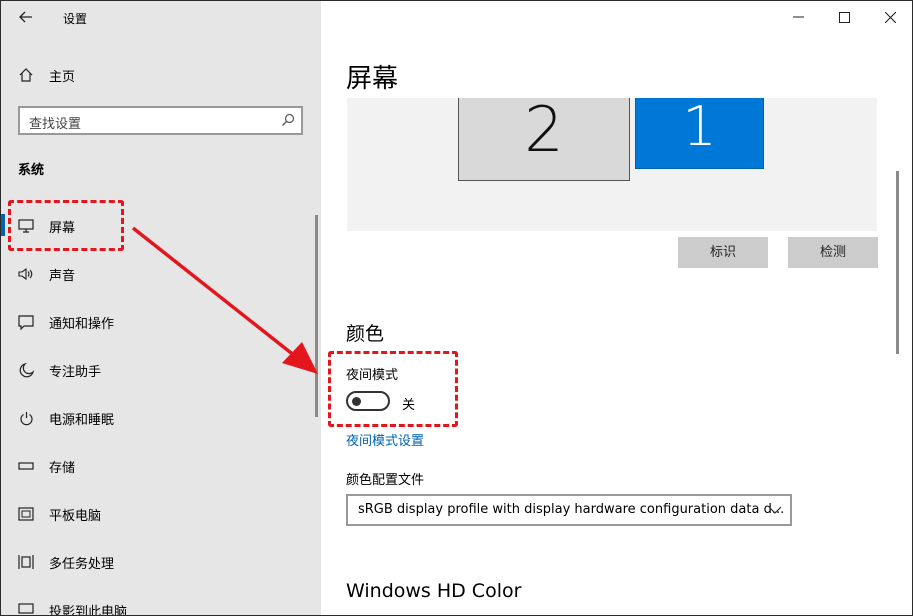 The height and width of the screenshot is (616, 913). Describe the element at coordinates (26, 466) in the screenshot. I see `storage-icon` at that location.